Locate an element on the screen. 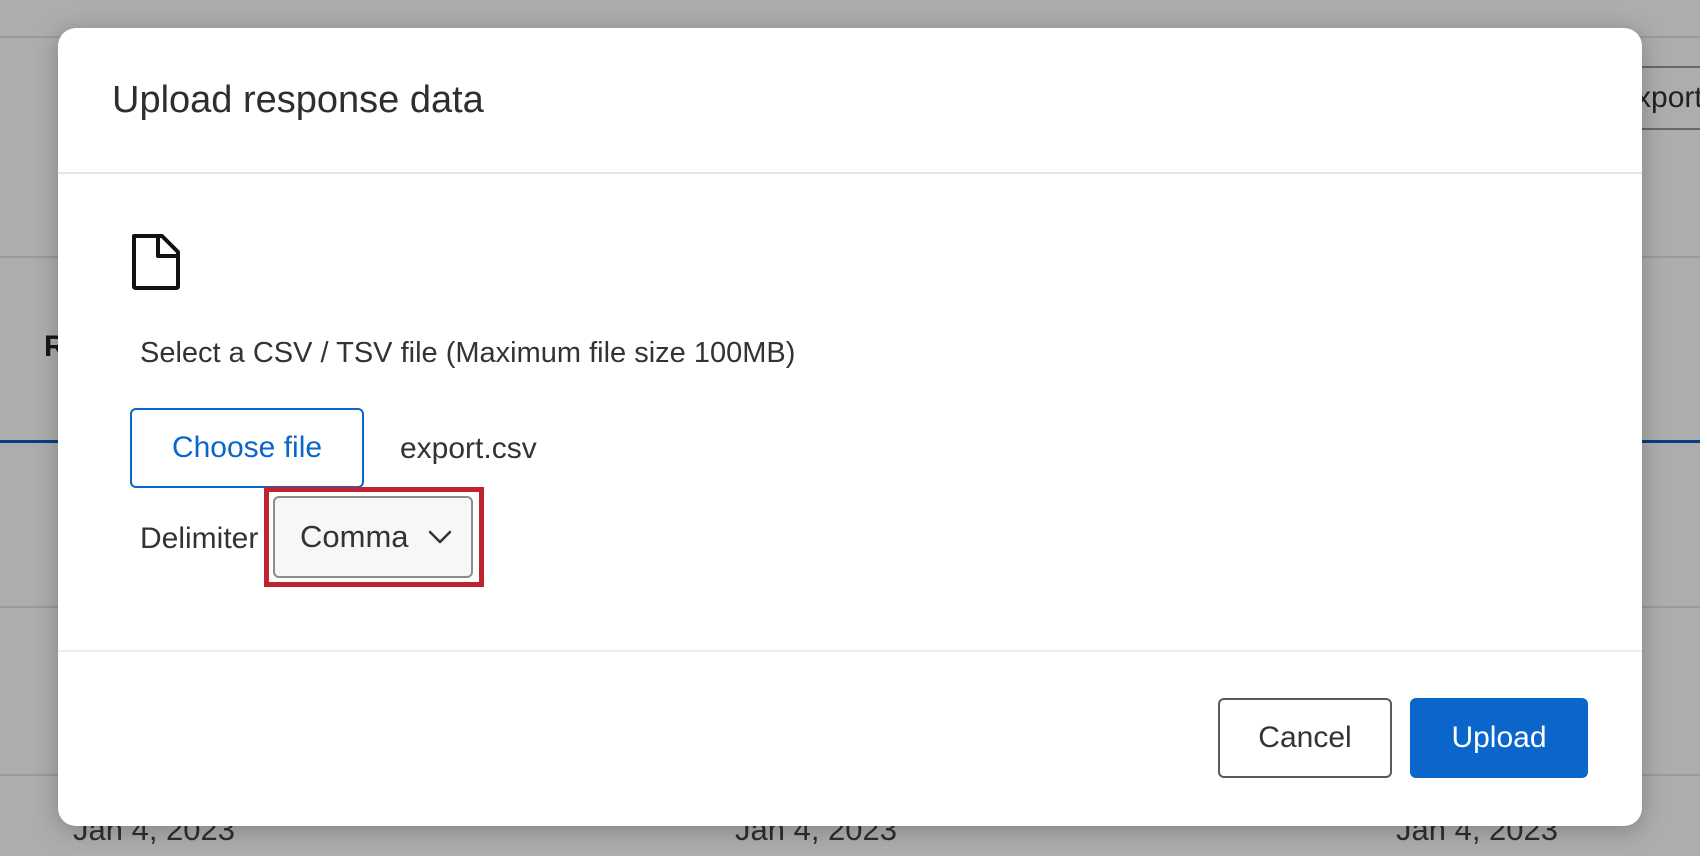 The height and width of the screenshot is (856, 1700). delimiter-selected-value: Comma is located at coordinates (354, 536).